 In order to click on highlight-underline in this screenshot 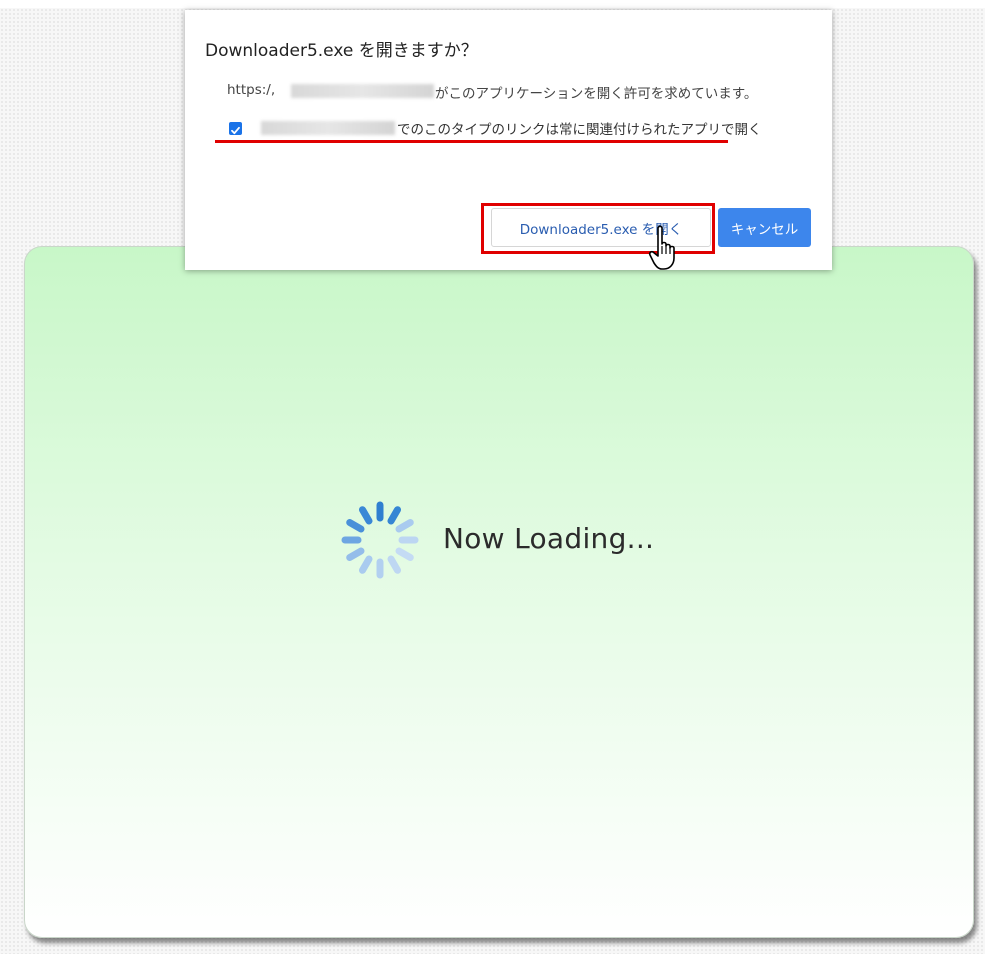, I will do `click(471, 141)`.